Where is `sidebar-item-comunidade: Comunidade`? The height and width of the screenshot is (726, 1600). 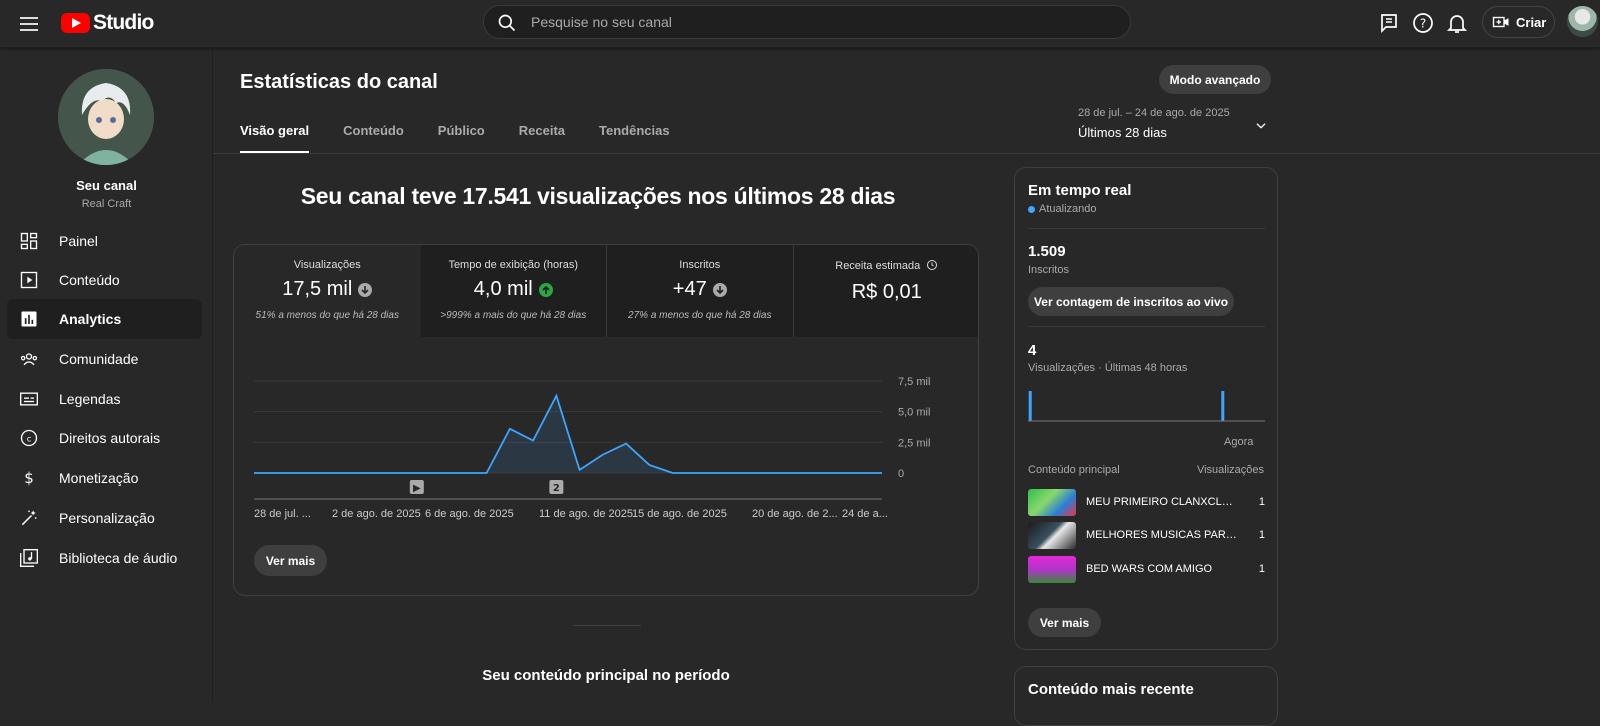 sidebar-item-comunidade: Comunidade is located at coordinates (104, 359).